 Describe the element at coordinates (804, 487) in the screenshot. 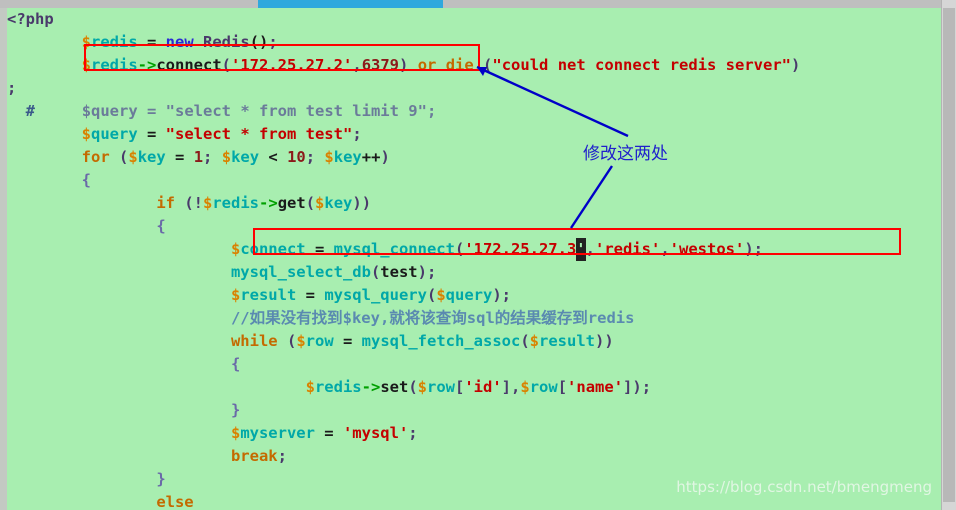

I see `watermark-text: https://blog.csdn.net/bmengmeng` at that location.